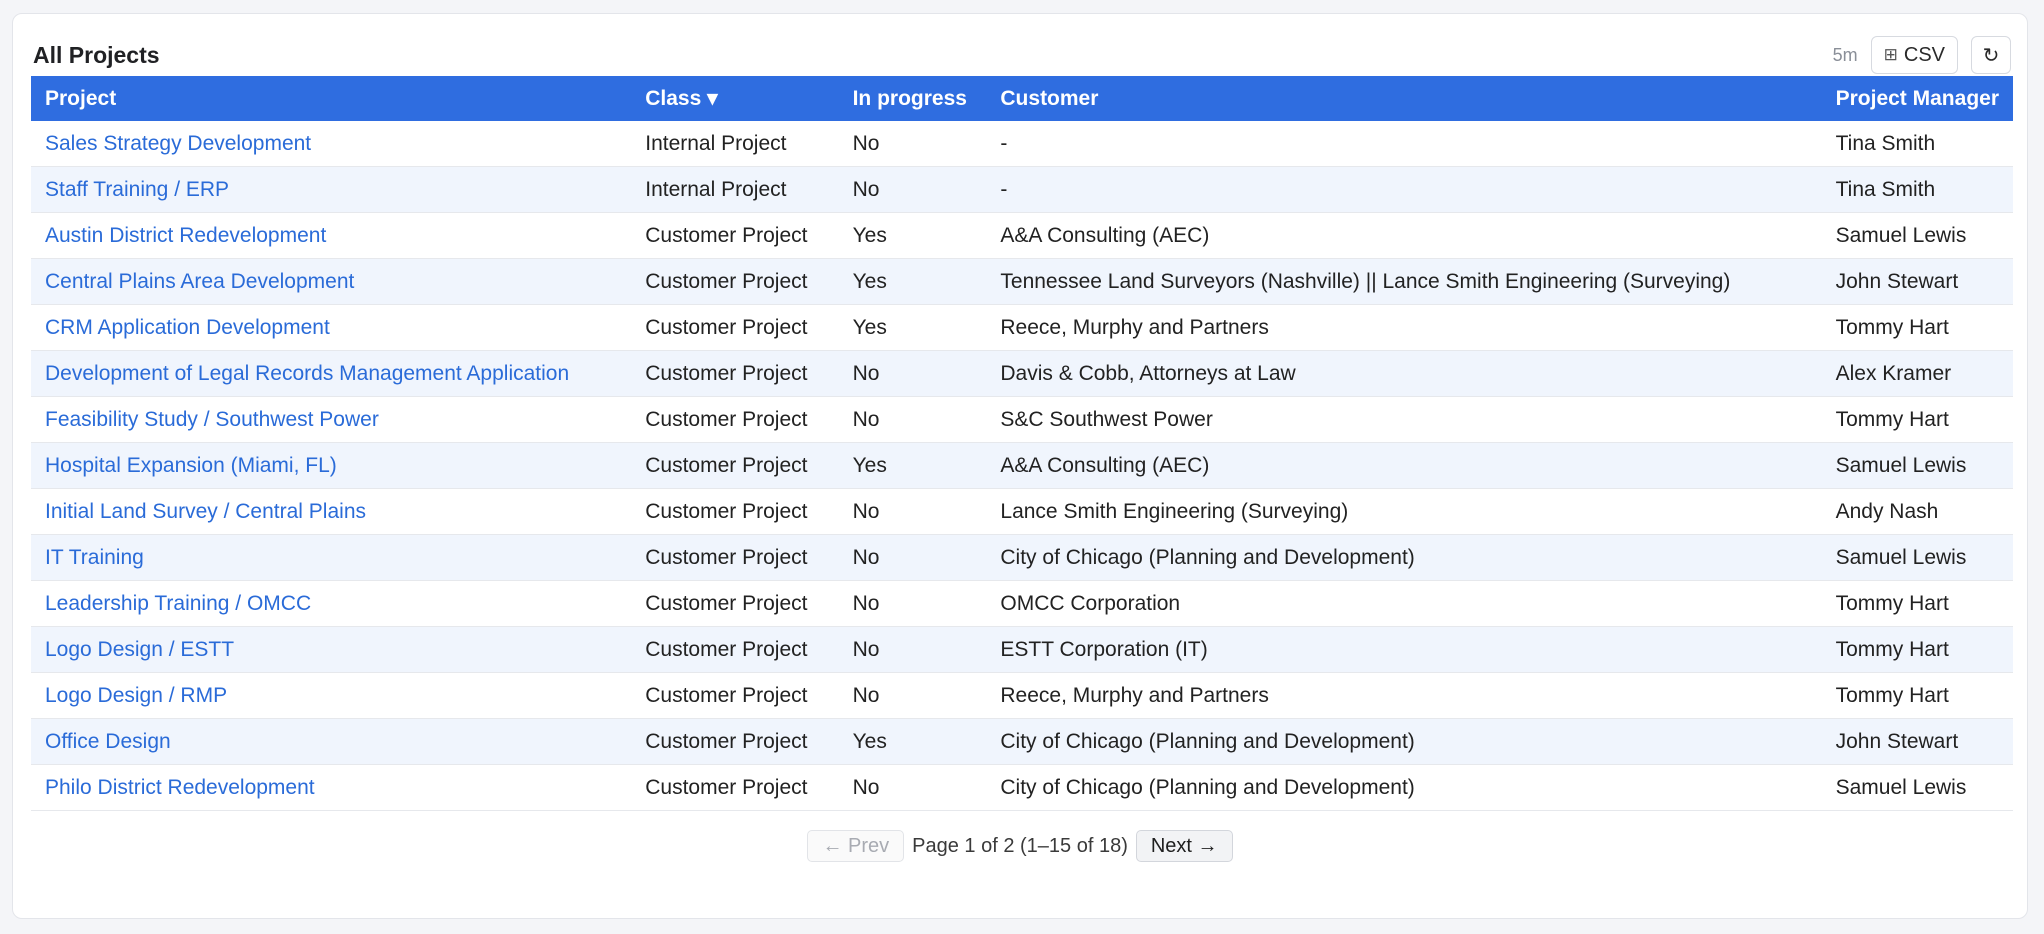 The height and width of the screenshot is (934, 2044). I want to click on panel-header: All Projects 5m ⊞ CSV ↻, so click(1022, 55).